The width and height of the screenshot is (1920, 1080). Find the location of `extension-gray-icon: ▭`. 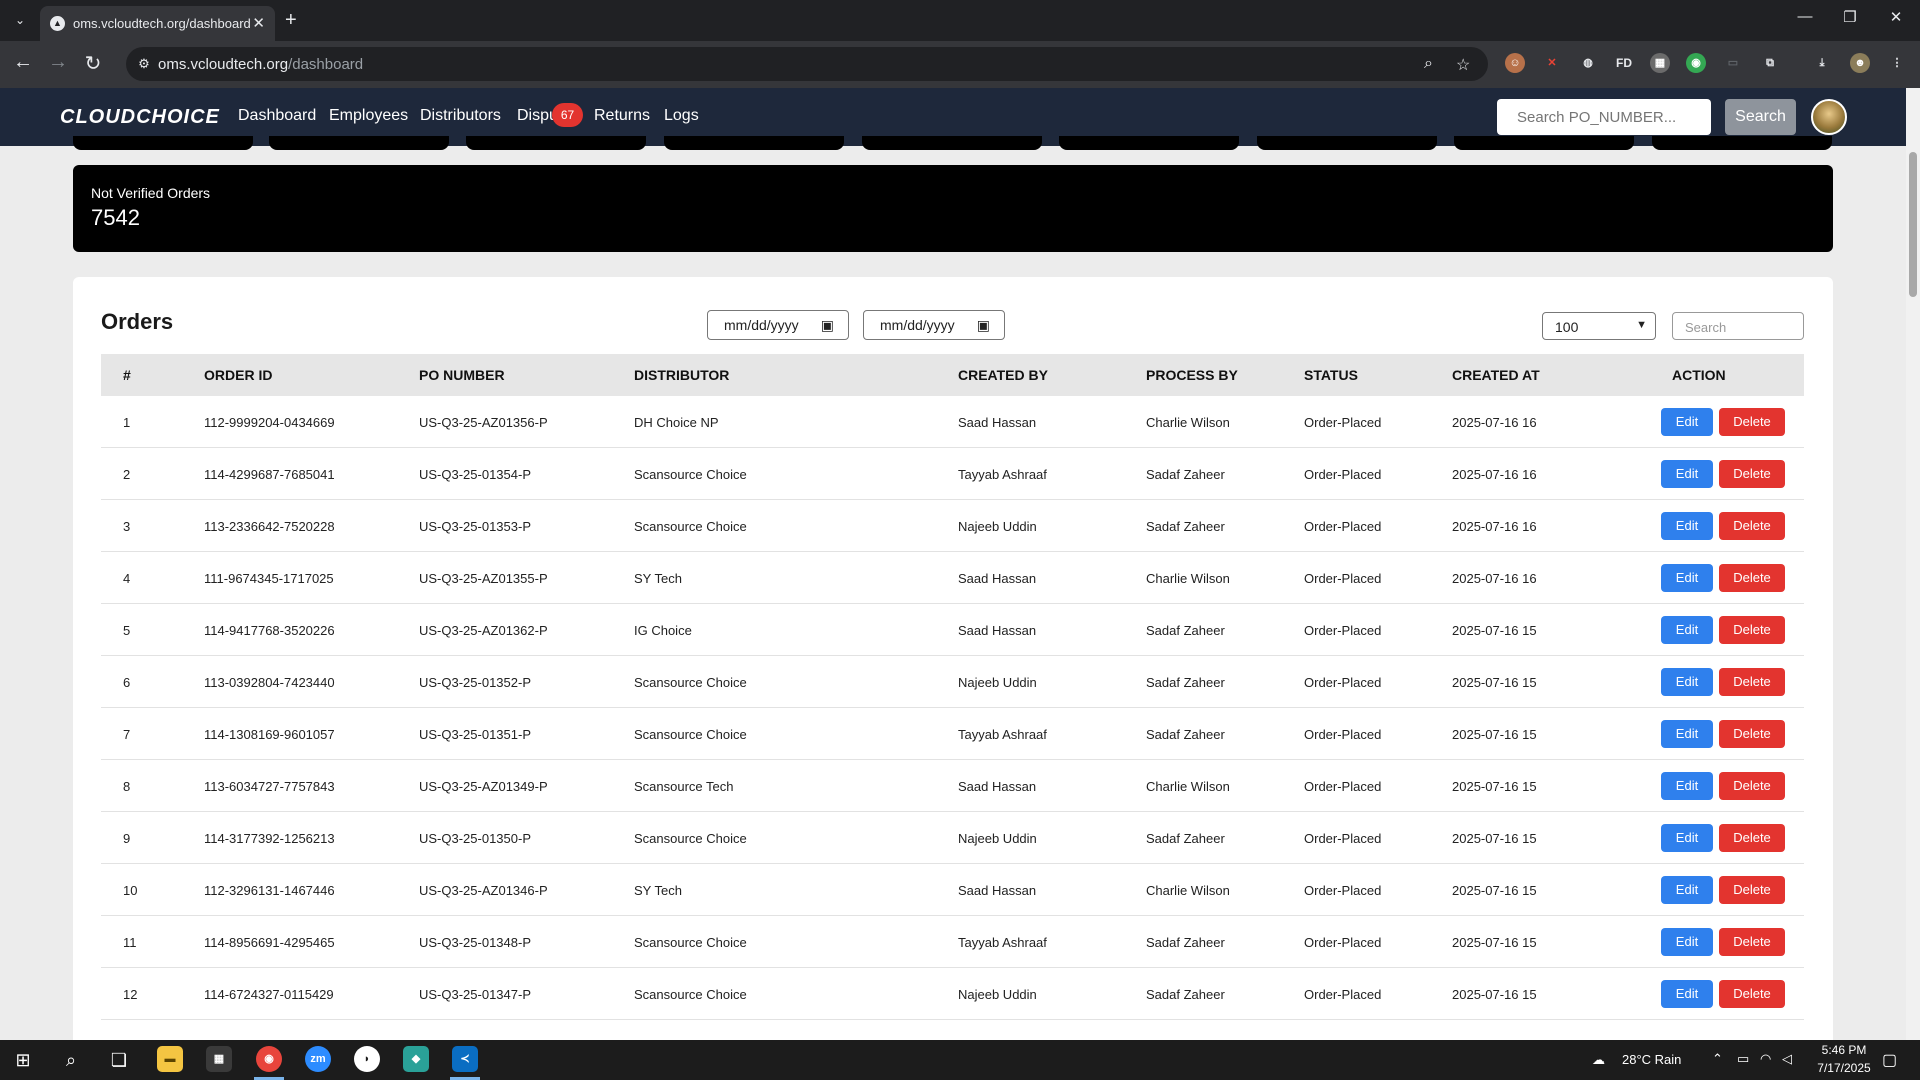

extension-gray-icon: ▭ is located at coordinates (1733, 63).